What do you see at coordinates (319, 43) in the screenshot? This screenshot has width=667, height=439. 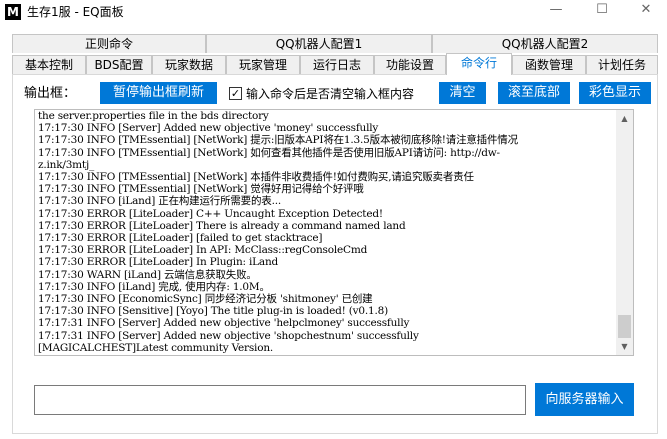 I see `tab-qq-bot-config-1: QQ机器人配置1` at bounding box center [319, 43].